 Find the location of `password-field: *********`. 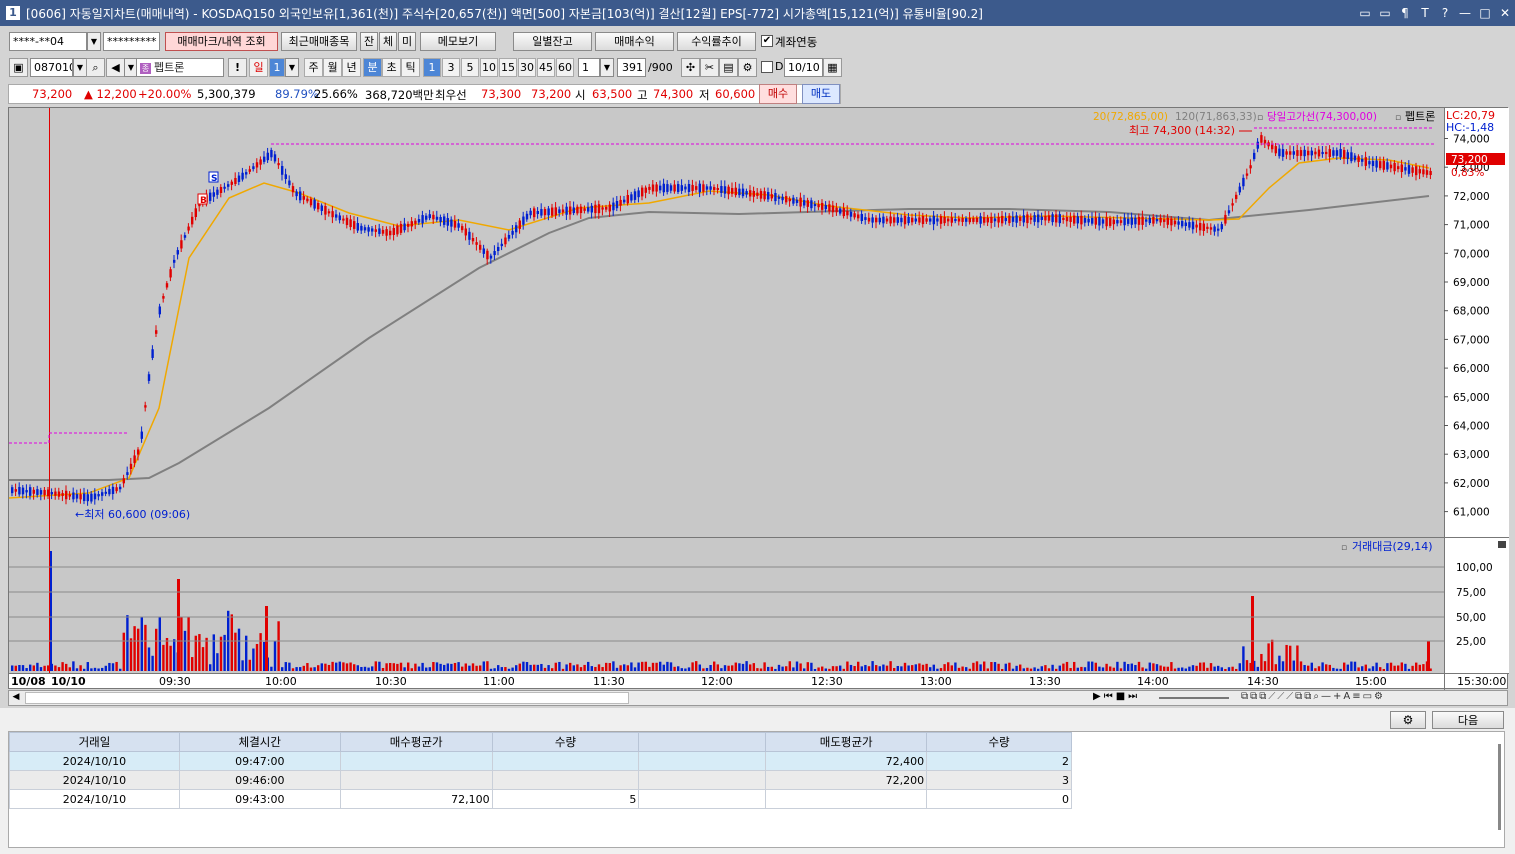

password-field: ********* is located at coordinates (131, 41).